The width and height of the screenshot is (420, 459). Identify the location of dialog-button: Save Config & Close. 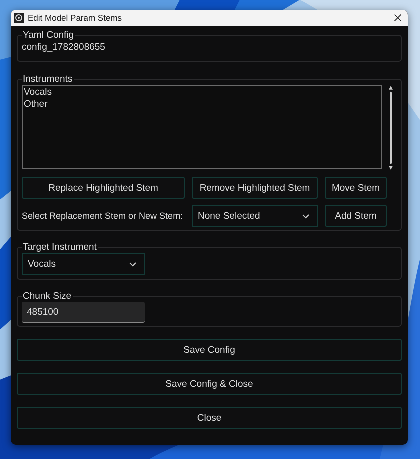
(209, 384).